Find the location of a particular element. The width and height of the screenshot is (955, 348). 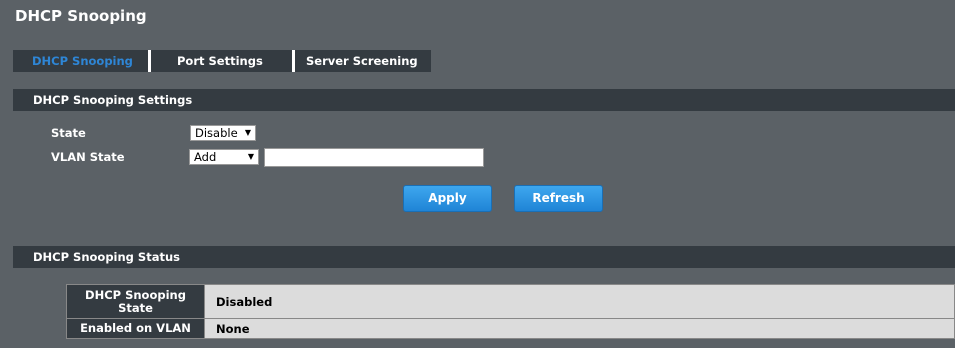

tab-port-settings: Port Settings is located at coordinates (223, 61).